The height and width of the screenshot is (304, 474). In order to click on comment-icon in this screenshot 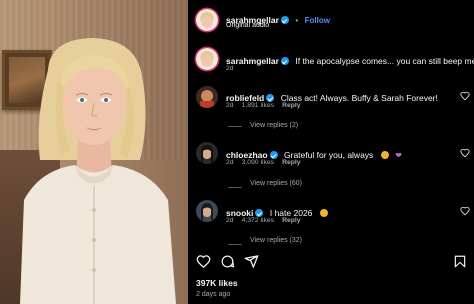, I will do `click(227, 261)`.